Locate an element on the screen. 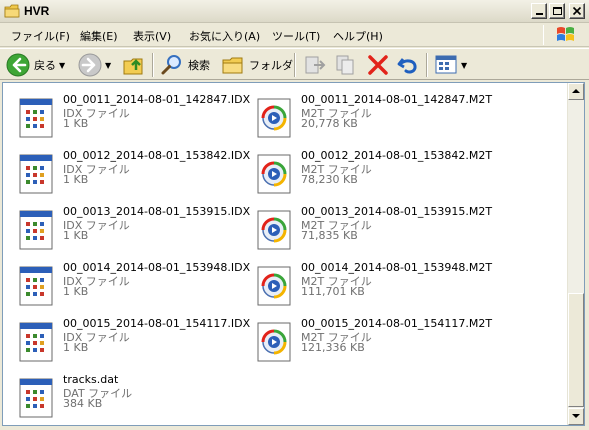 The height and width of the screenshot is (430, 589). close-icon is located at coordinates (577, 11).